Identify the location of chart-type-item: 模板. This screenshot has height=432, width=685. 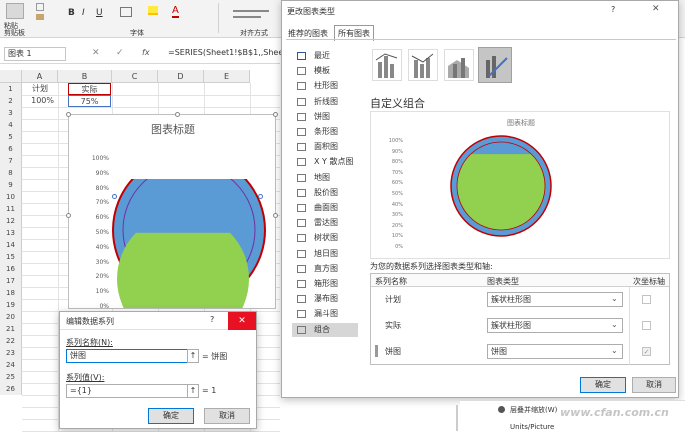
(325, 71).